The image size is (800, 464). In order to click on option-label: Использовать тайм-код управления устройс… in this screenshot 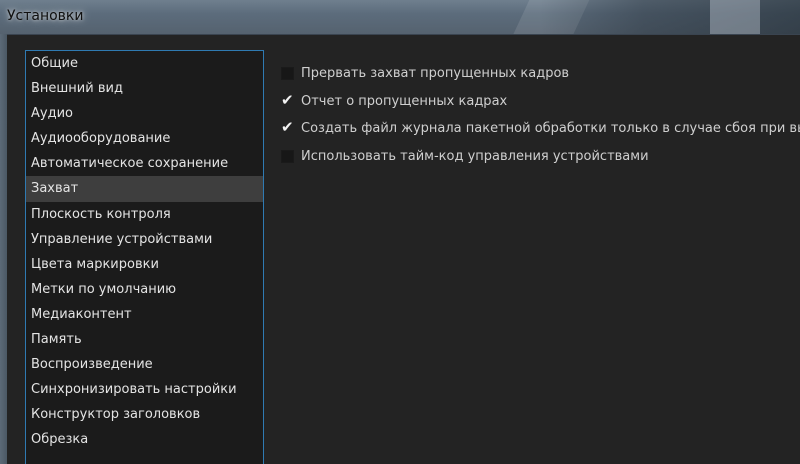, I will do `click(475, 156)`.